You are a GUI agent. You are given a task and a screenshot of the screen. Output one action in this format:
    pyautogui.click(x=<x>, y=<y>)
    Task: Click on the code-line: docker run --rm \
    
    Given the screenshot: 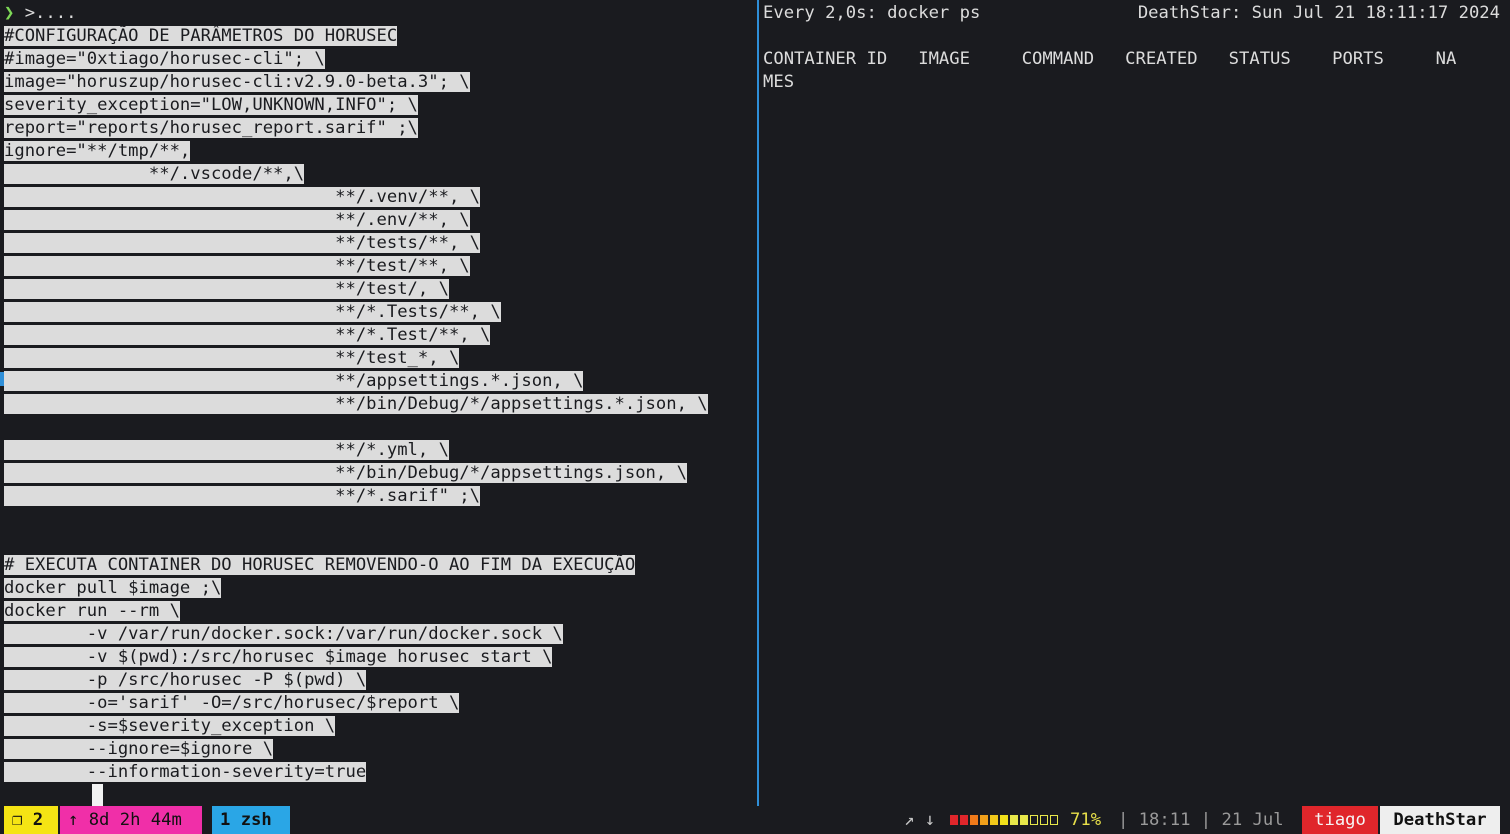 What is the action you would take?
    pyautogui.click(x=92, y=611)
    